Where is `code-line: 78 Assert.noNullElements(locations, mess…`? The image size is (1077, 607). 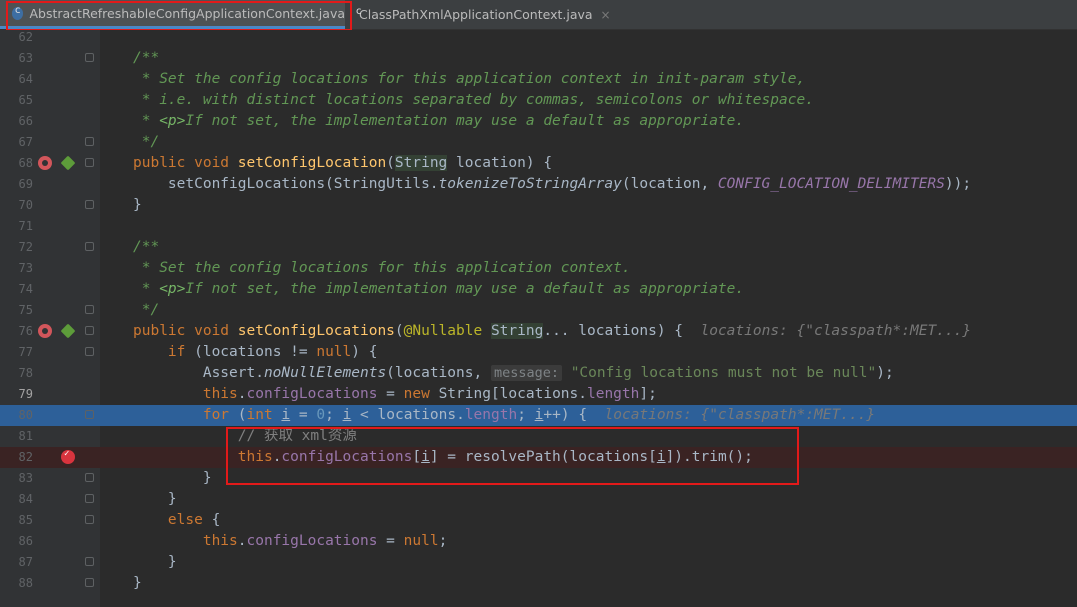 code-line: 78 Assert.noNullElements(locations, mess… is located at coordinates (538, 373).